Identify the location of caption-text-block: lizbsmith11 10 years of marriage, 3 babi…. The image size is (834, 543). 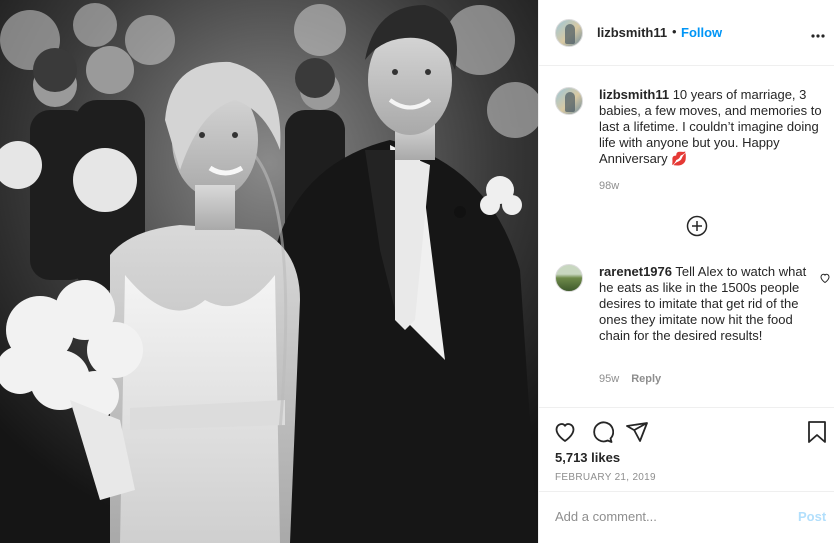
(715, 127).